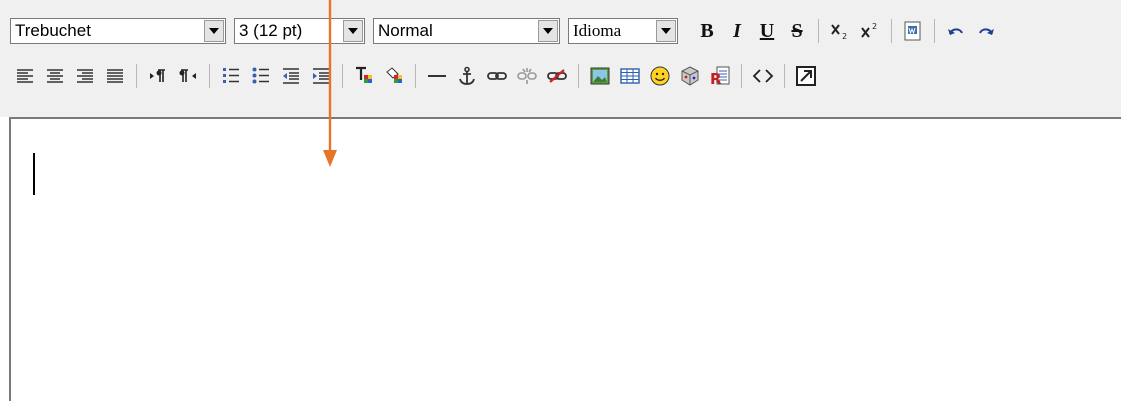 This screenshot has height=401, width=1121. I want to click on image-icon, so click(600, 76).